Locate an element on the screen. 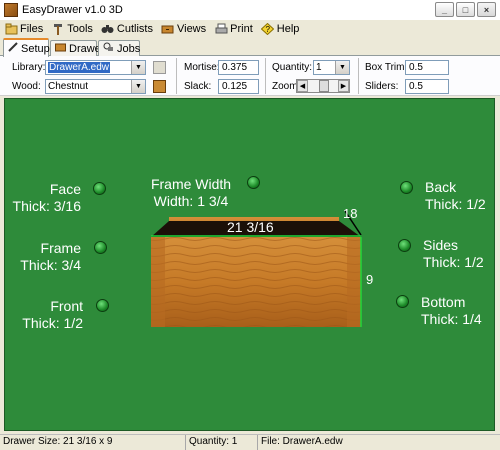 The width and height of the screenshot is (500, 450). quantity-select: 1 ▼ is located at coordinates (331, 67).